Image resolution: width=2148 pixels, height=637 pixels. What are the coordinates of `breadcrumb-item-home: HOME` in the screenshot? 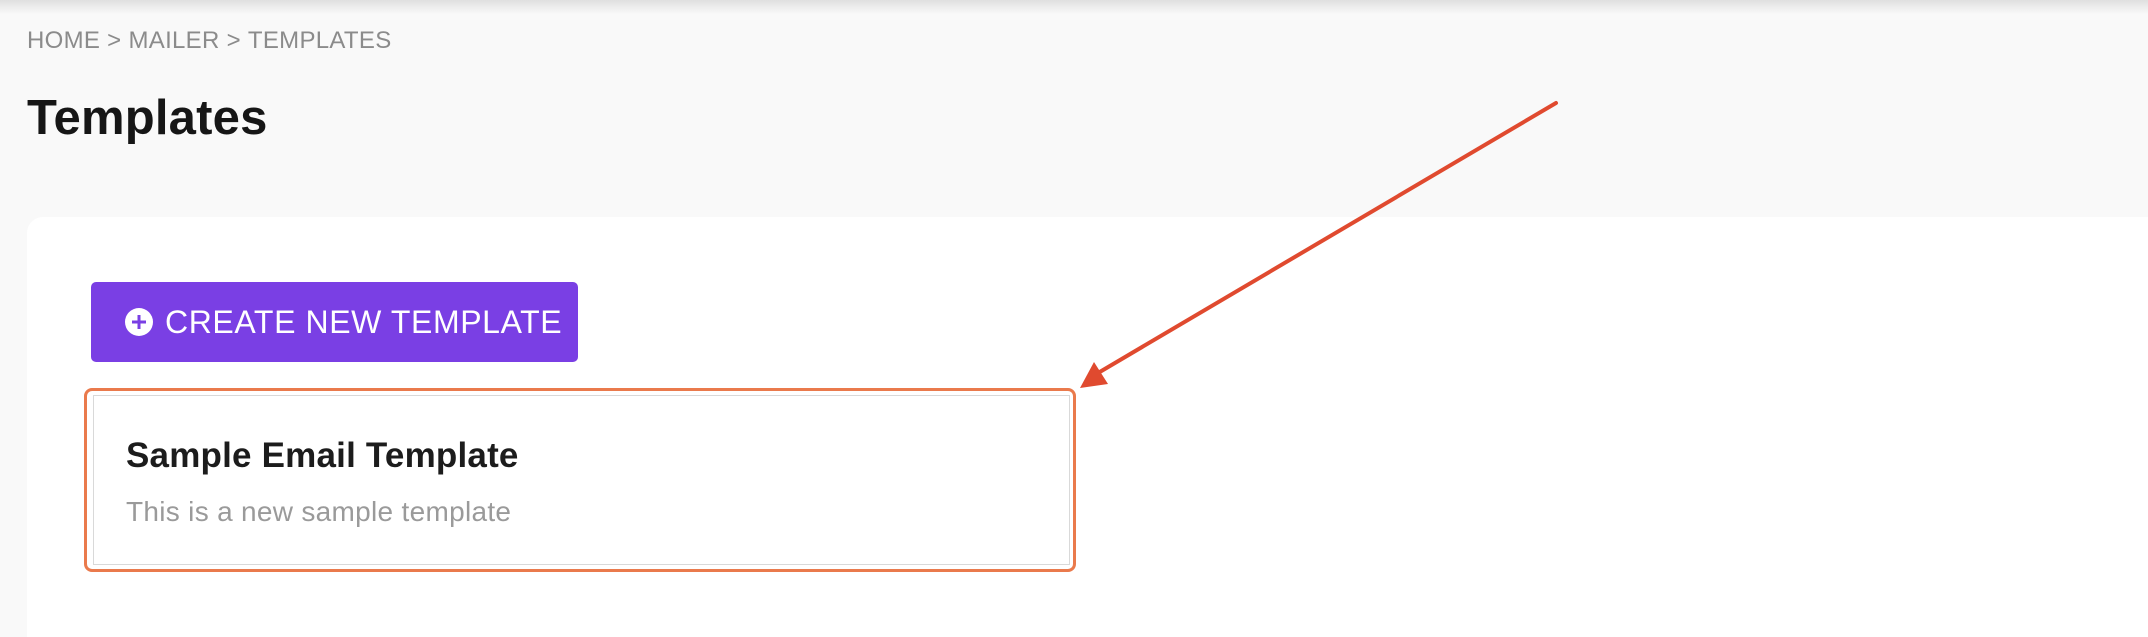 It's located at (63, 41).